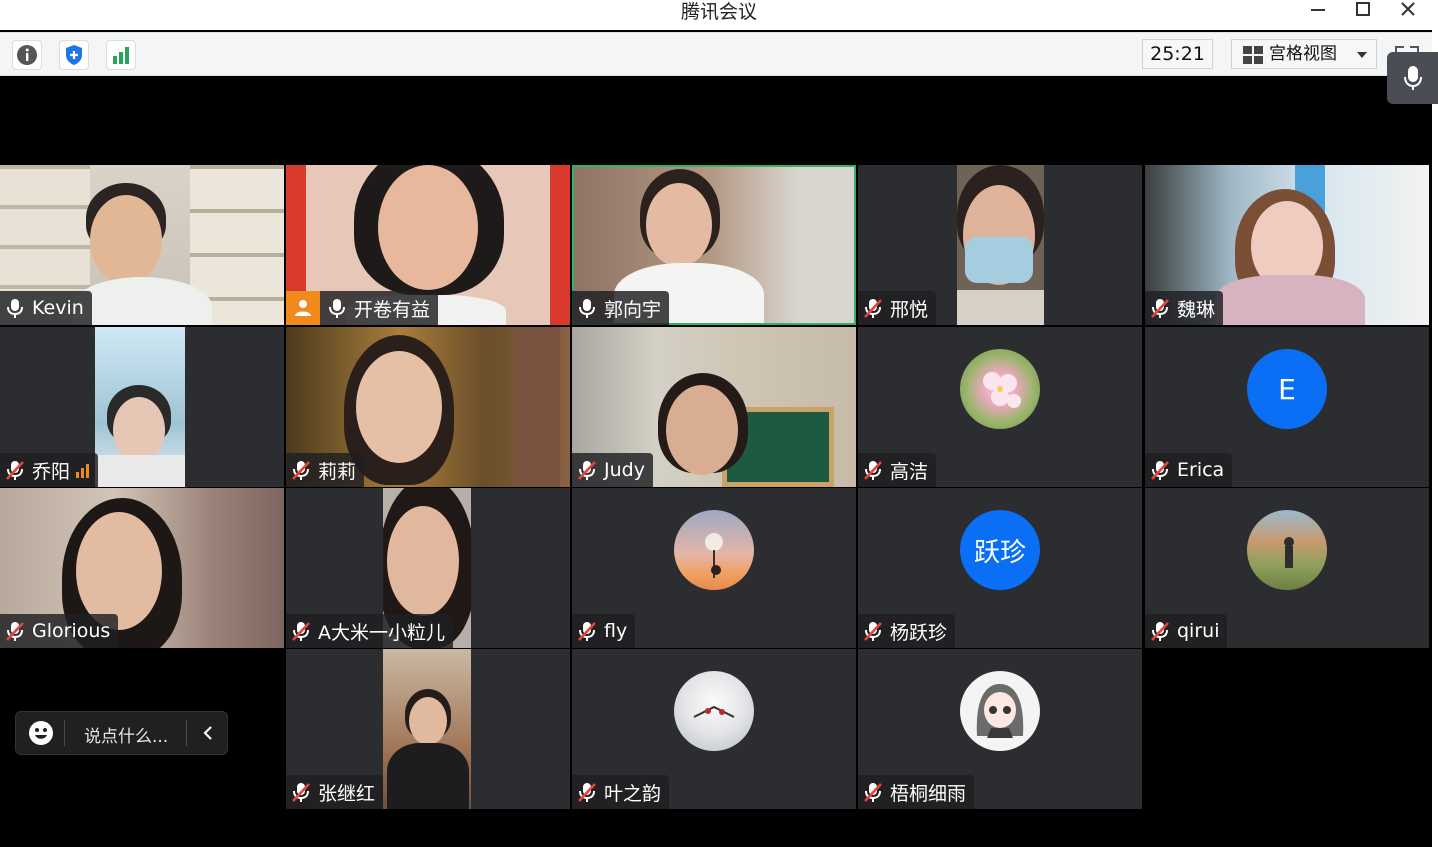 The width and height of the screenshot is (1438, 847). Describe the element at coordinates (142, 245) in the screenshot. I see `participant-tile-kevin: Kevin` at that location.